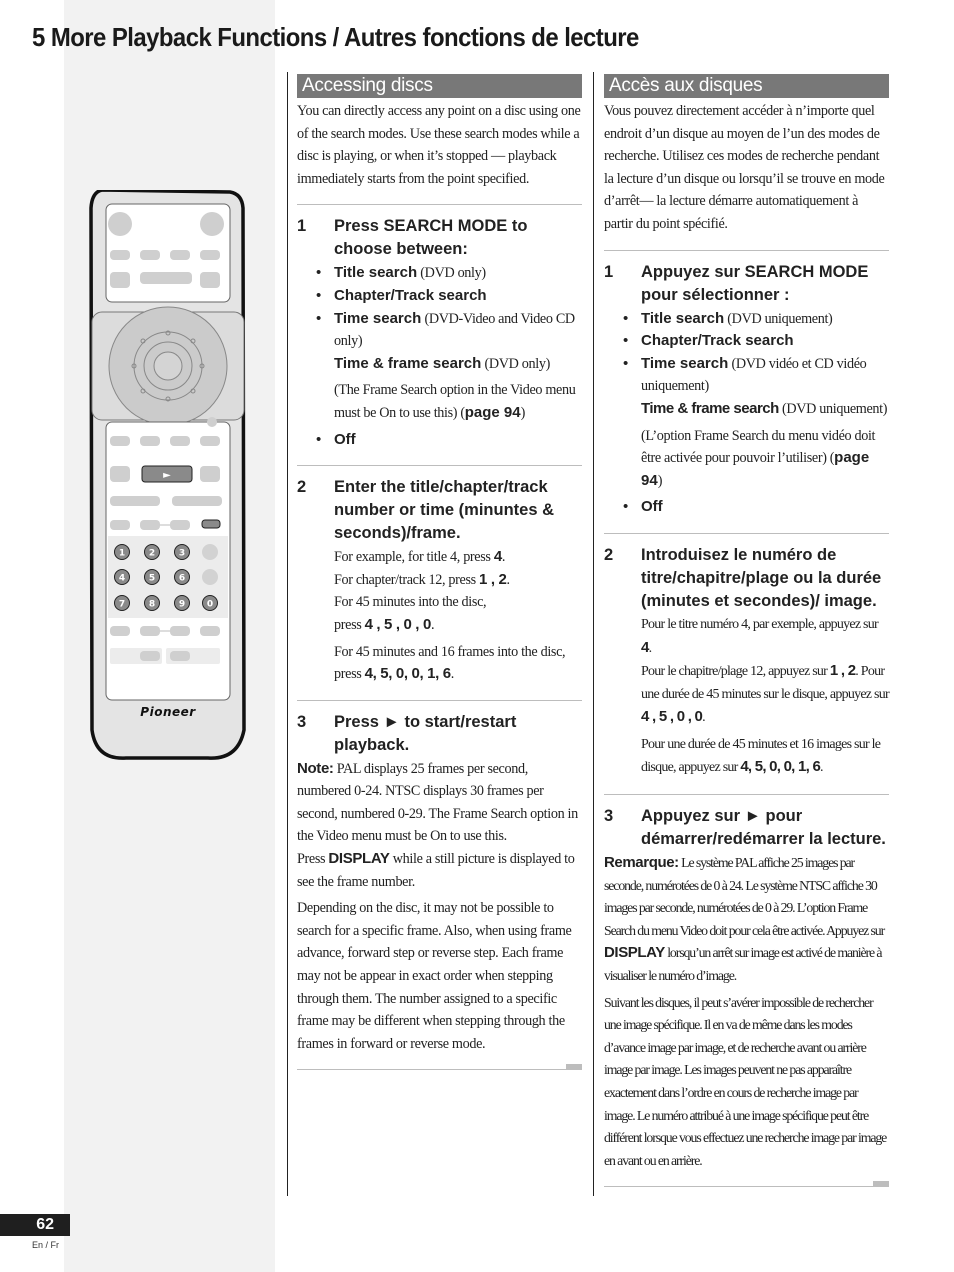 This screenshot has height=1272, width=954. I want to click on example-line: For 45 minutes into the disc,, so click(410, 602).